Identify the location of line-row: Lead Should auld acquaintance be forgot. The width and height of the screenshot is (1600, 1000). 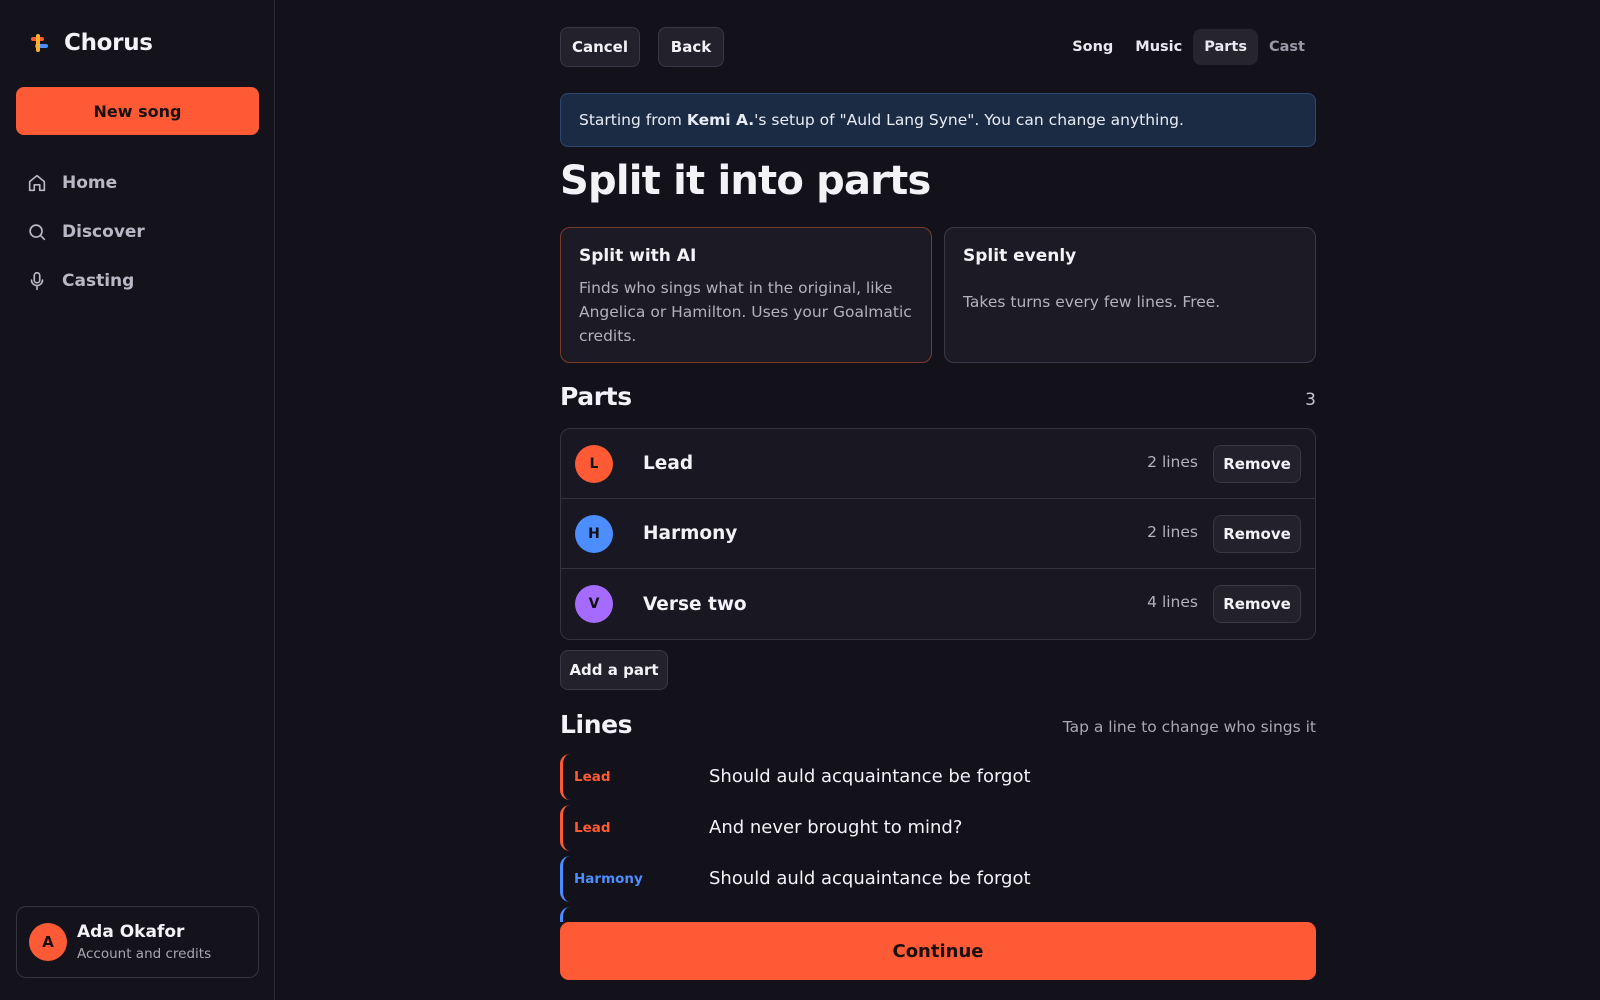
(938, 777).